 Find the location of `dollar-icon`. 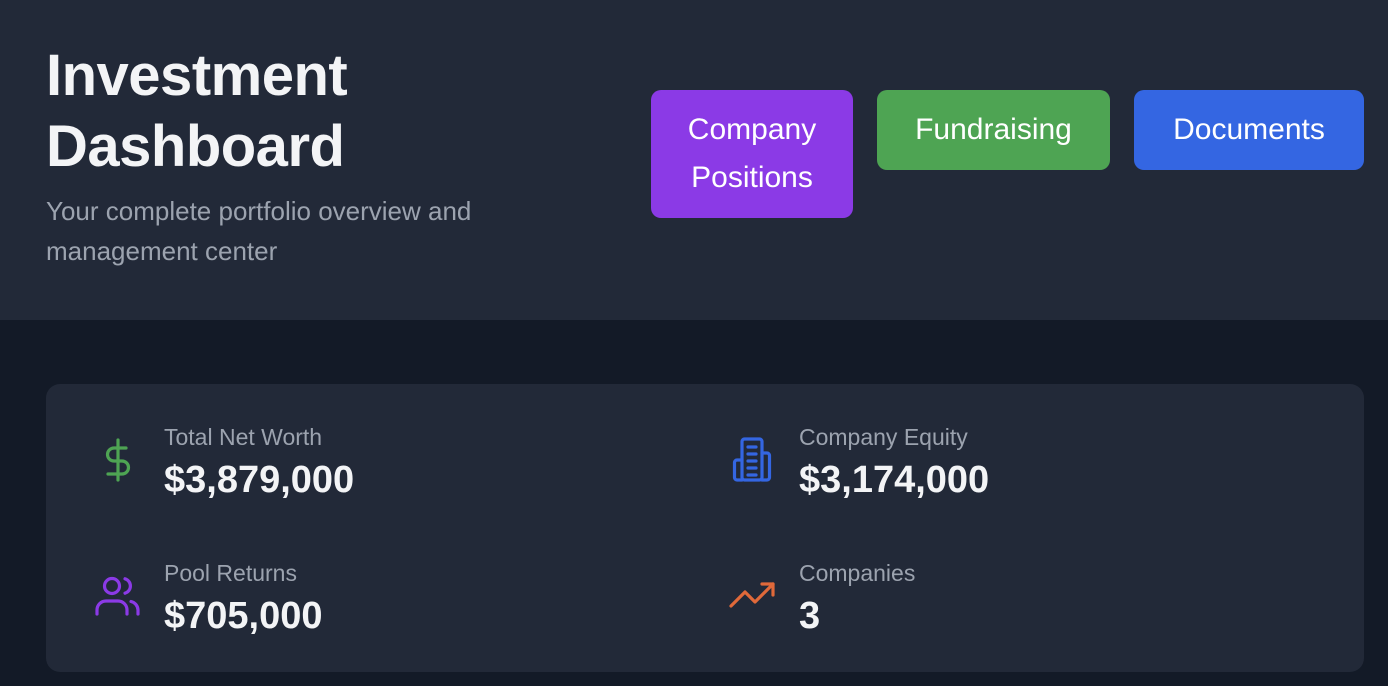

dollar-icon is located at coordinates (118, 460).